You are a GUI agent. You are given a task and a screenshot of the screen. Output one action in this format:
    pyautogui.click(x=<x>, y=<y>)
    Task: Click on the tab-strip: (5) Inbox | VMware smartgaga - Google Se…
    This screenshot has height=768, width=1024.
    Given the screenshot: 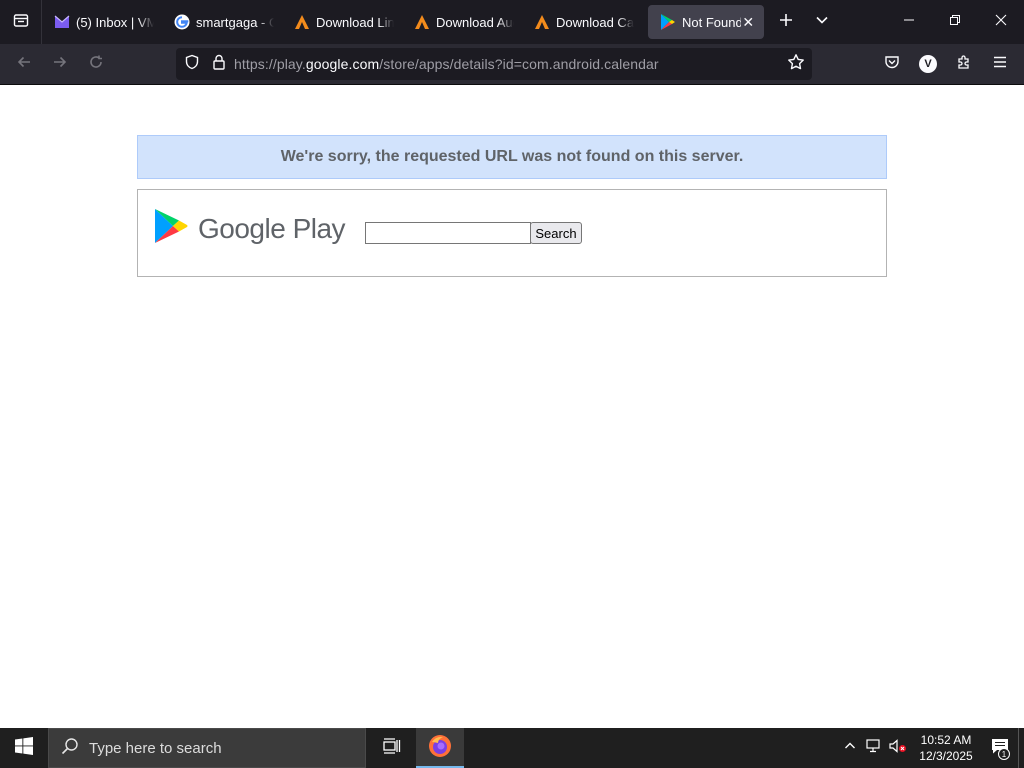 What is the action you would take?
    pyautogui.click(x=512, y=22)
    